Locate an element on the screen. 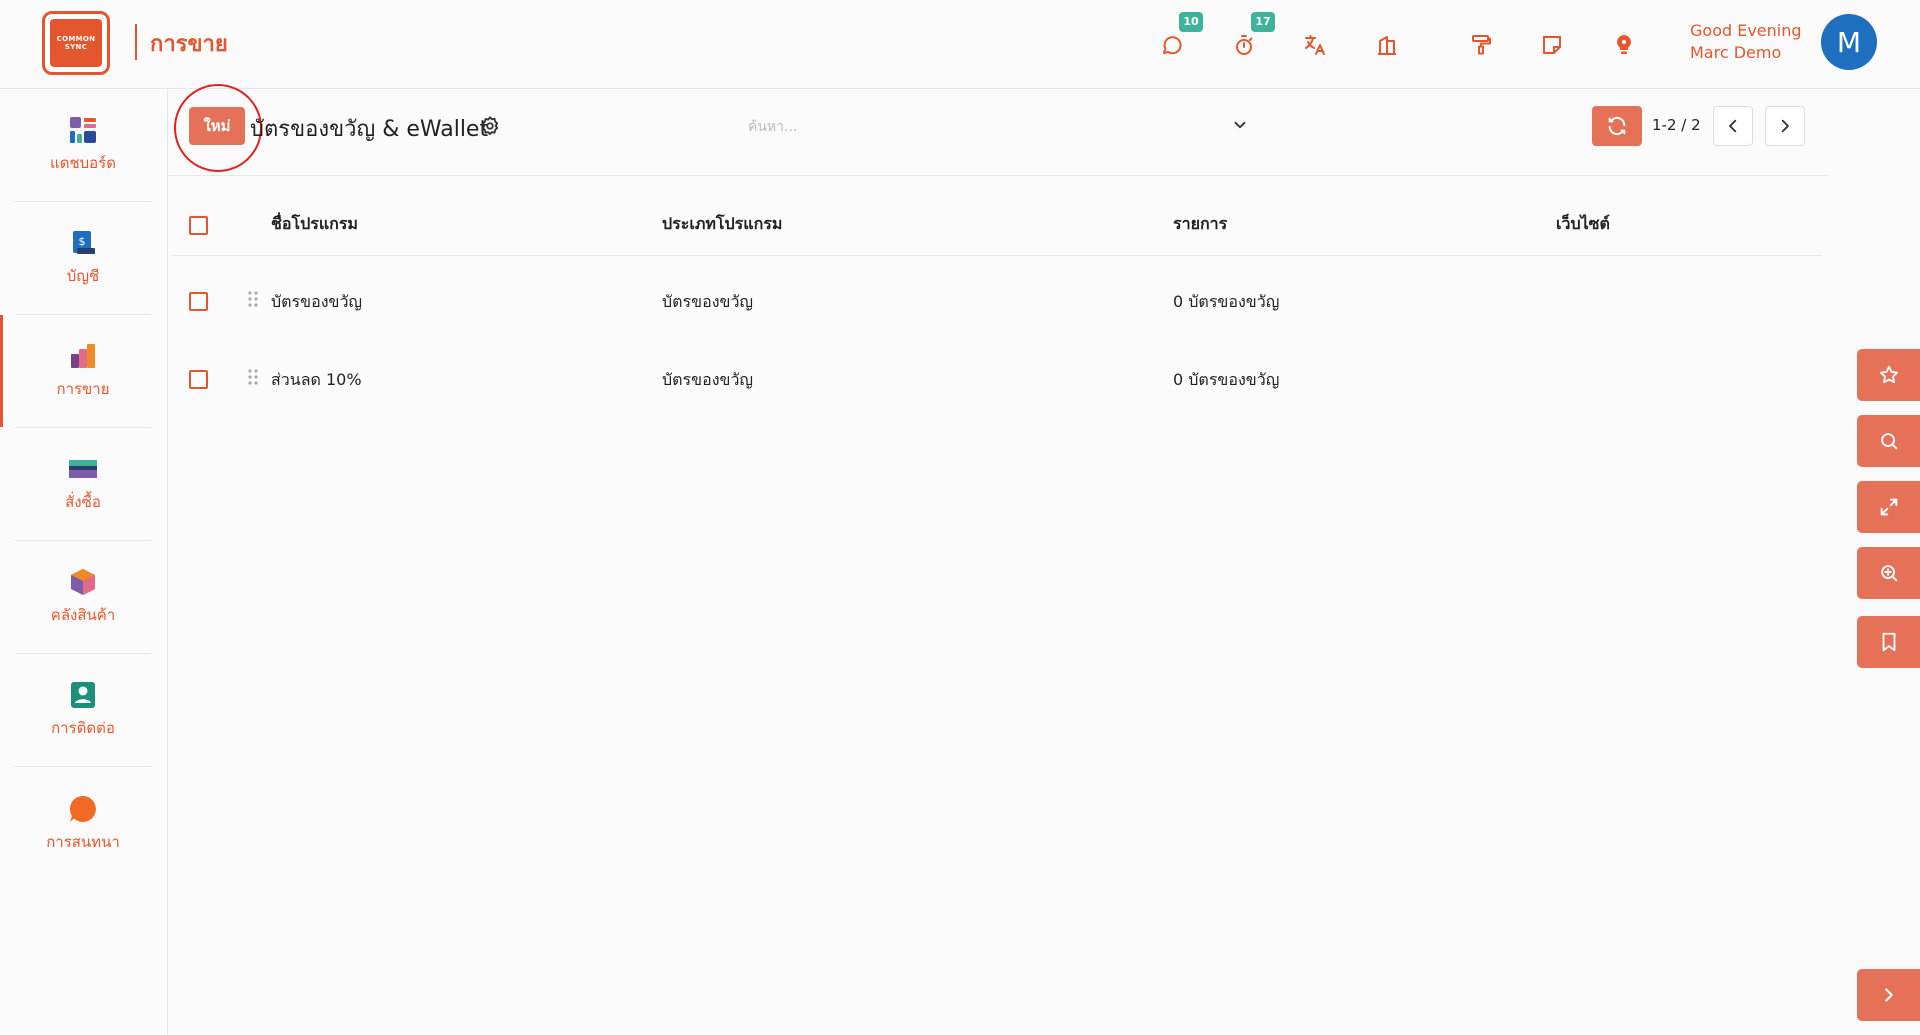 This screenshot has width=1920, height=1035. favorite-button is located at coordinates (1888, 375).